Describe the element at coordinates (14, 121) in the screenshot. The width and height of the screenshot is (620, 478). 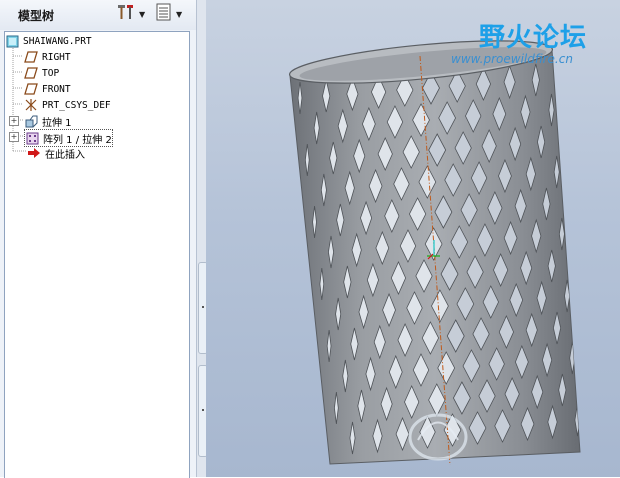
I see `expand-extrude-button: +` at that location.